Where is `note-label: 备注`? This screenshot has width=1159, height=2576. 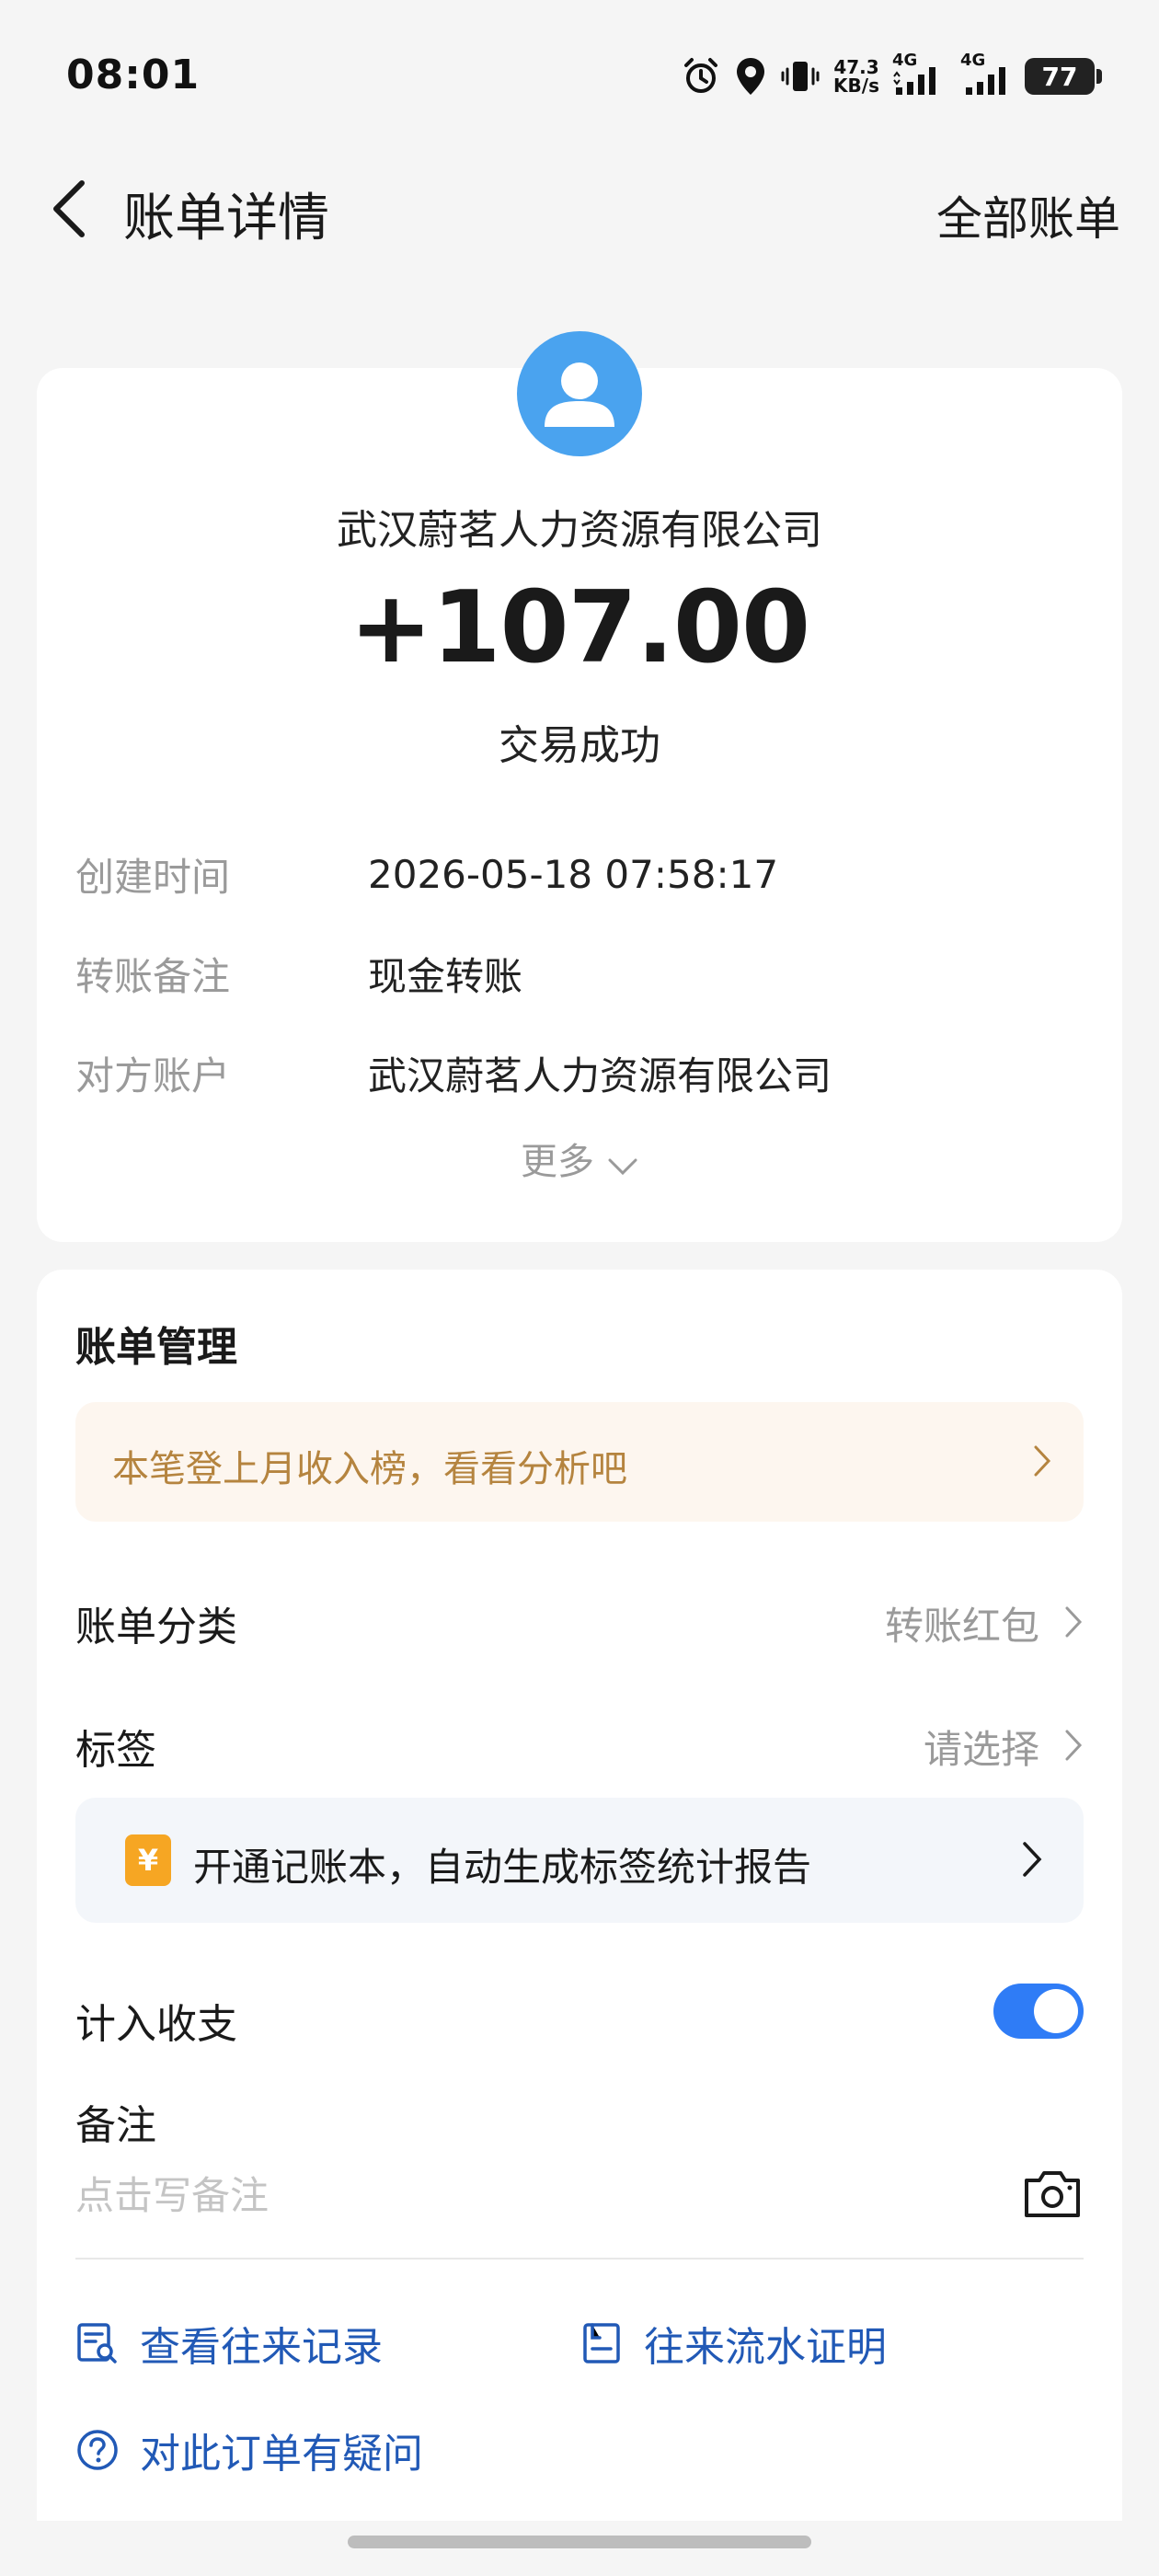
note-label: 备注 is located at coordinates (115, 2125).